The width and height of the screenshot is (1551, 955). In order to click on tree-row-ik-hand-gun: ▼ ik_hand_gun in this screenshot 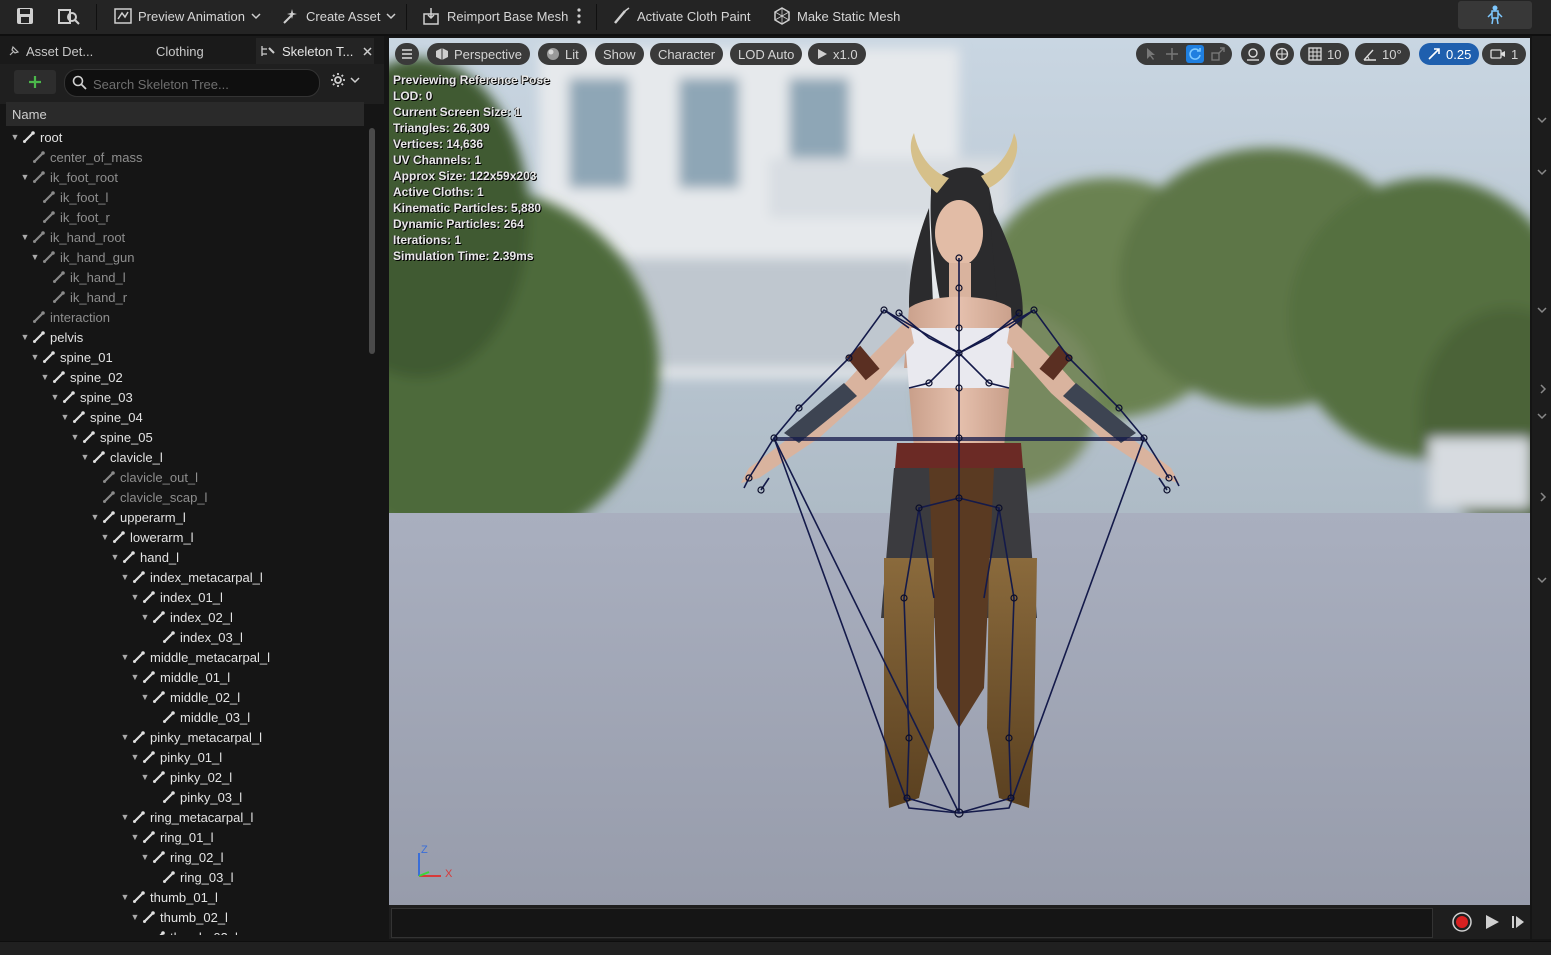, I will do `click(185, 257)`.